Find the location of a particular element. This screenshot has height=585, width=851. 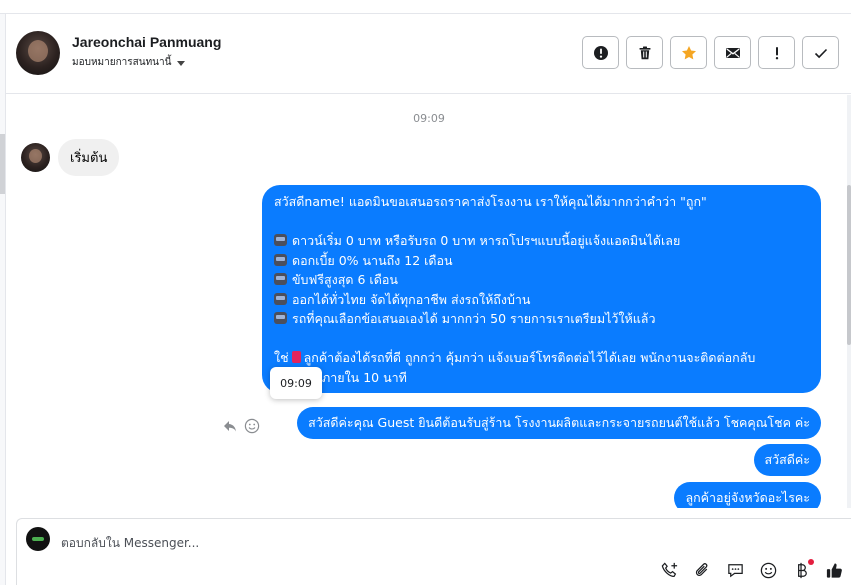

assign-conversation-dropdown: มอบหมายการสนทนานี้ is located at coordinates (129, 62).